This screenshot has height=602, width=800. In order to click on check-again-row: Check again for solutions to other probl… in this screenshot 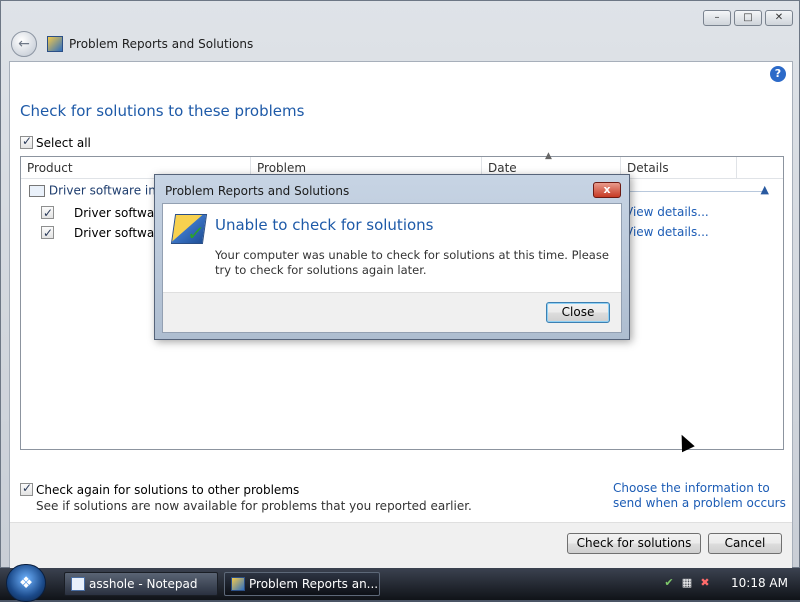, I will do `click(160, 489)`.